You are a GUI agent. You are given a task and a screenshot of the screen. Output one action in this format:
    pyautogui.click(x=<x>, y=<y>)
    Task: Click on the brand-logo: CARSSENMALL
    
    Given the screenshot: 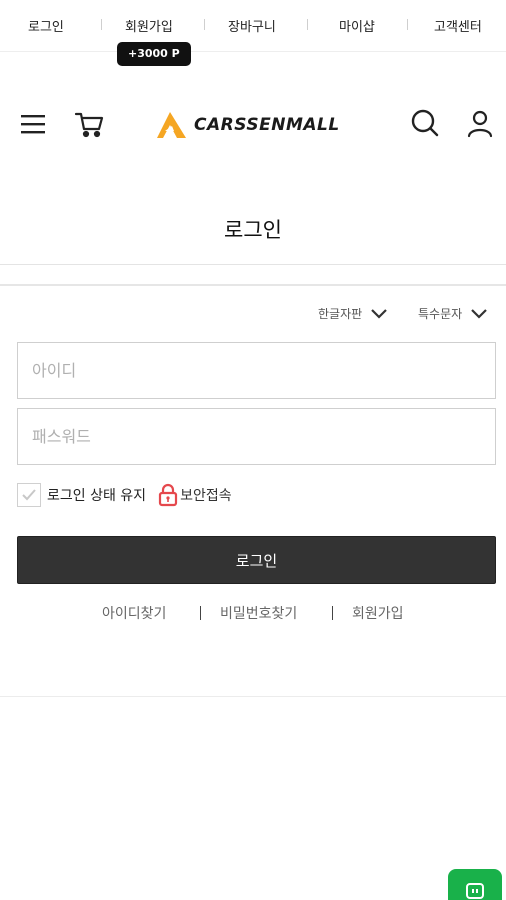 What is the action you would take?
    pyautogui.click(x=248, y=125)
    